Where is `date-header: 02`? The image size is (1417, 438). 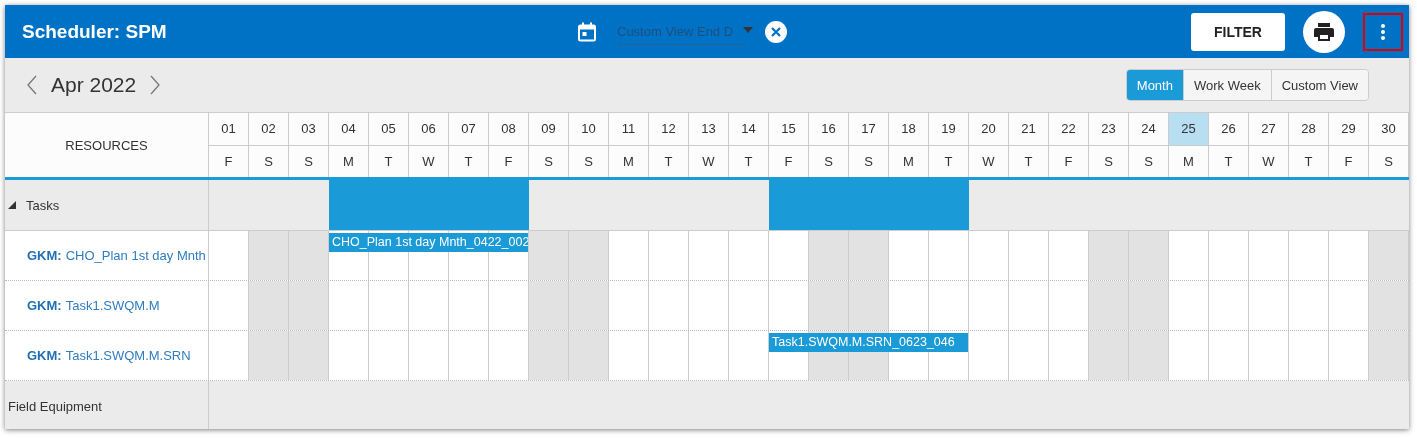 date-header: 02 is located at coordinates (268, 129).